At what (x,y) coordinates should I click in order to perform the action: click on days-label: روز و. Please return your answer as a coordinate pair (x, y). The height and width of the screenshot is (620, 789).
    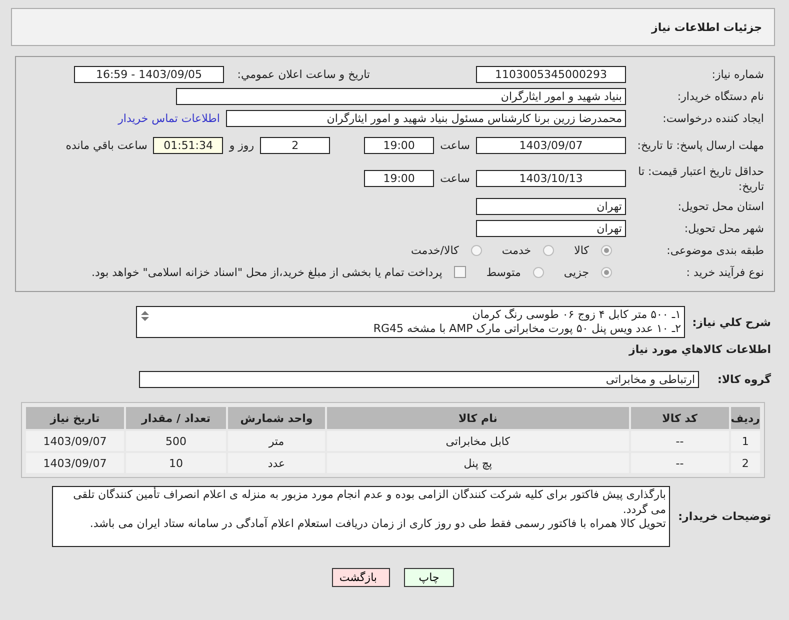
    Looking at the image, I should click on (241, 145).